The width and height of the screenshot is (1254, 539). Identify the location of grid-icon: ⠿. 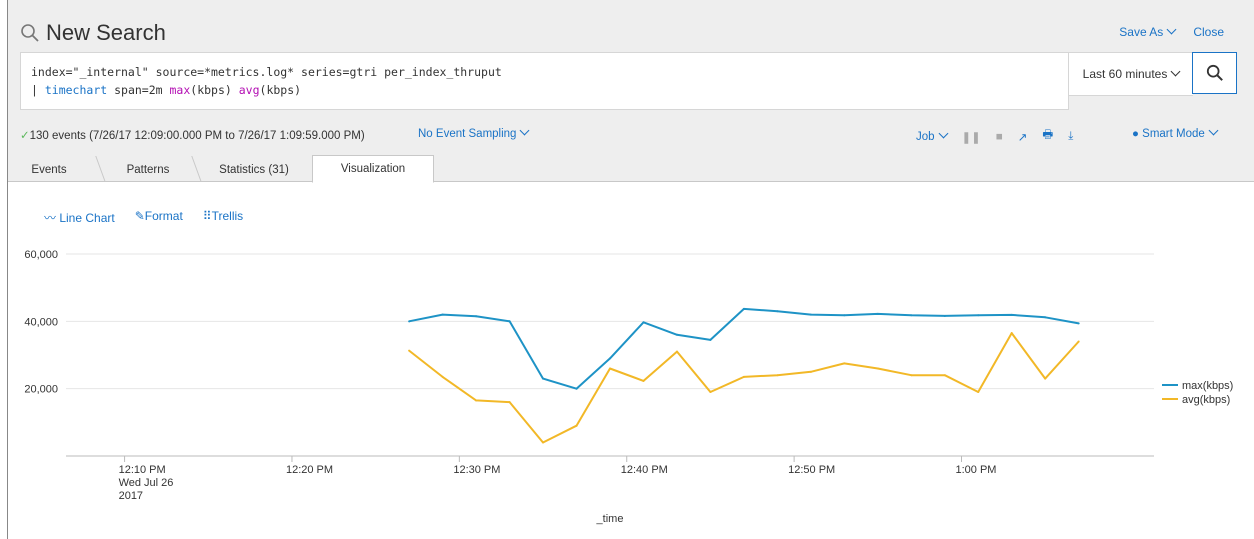
(207, 216).